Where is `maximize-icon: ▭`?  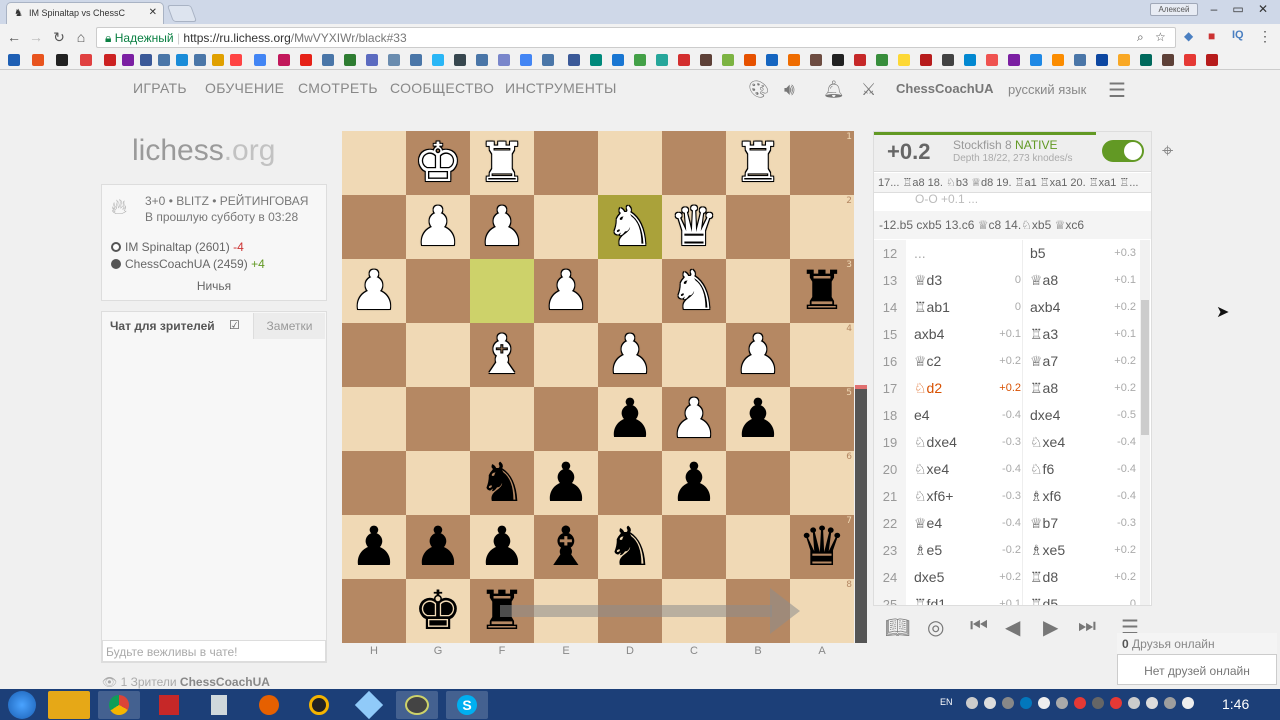
maximize-icon: ▭ is located at coordinates (1238, 9).